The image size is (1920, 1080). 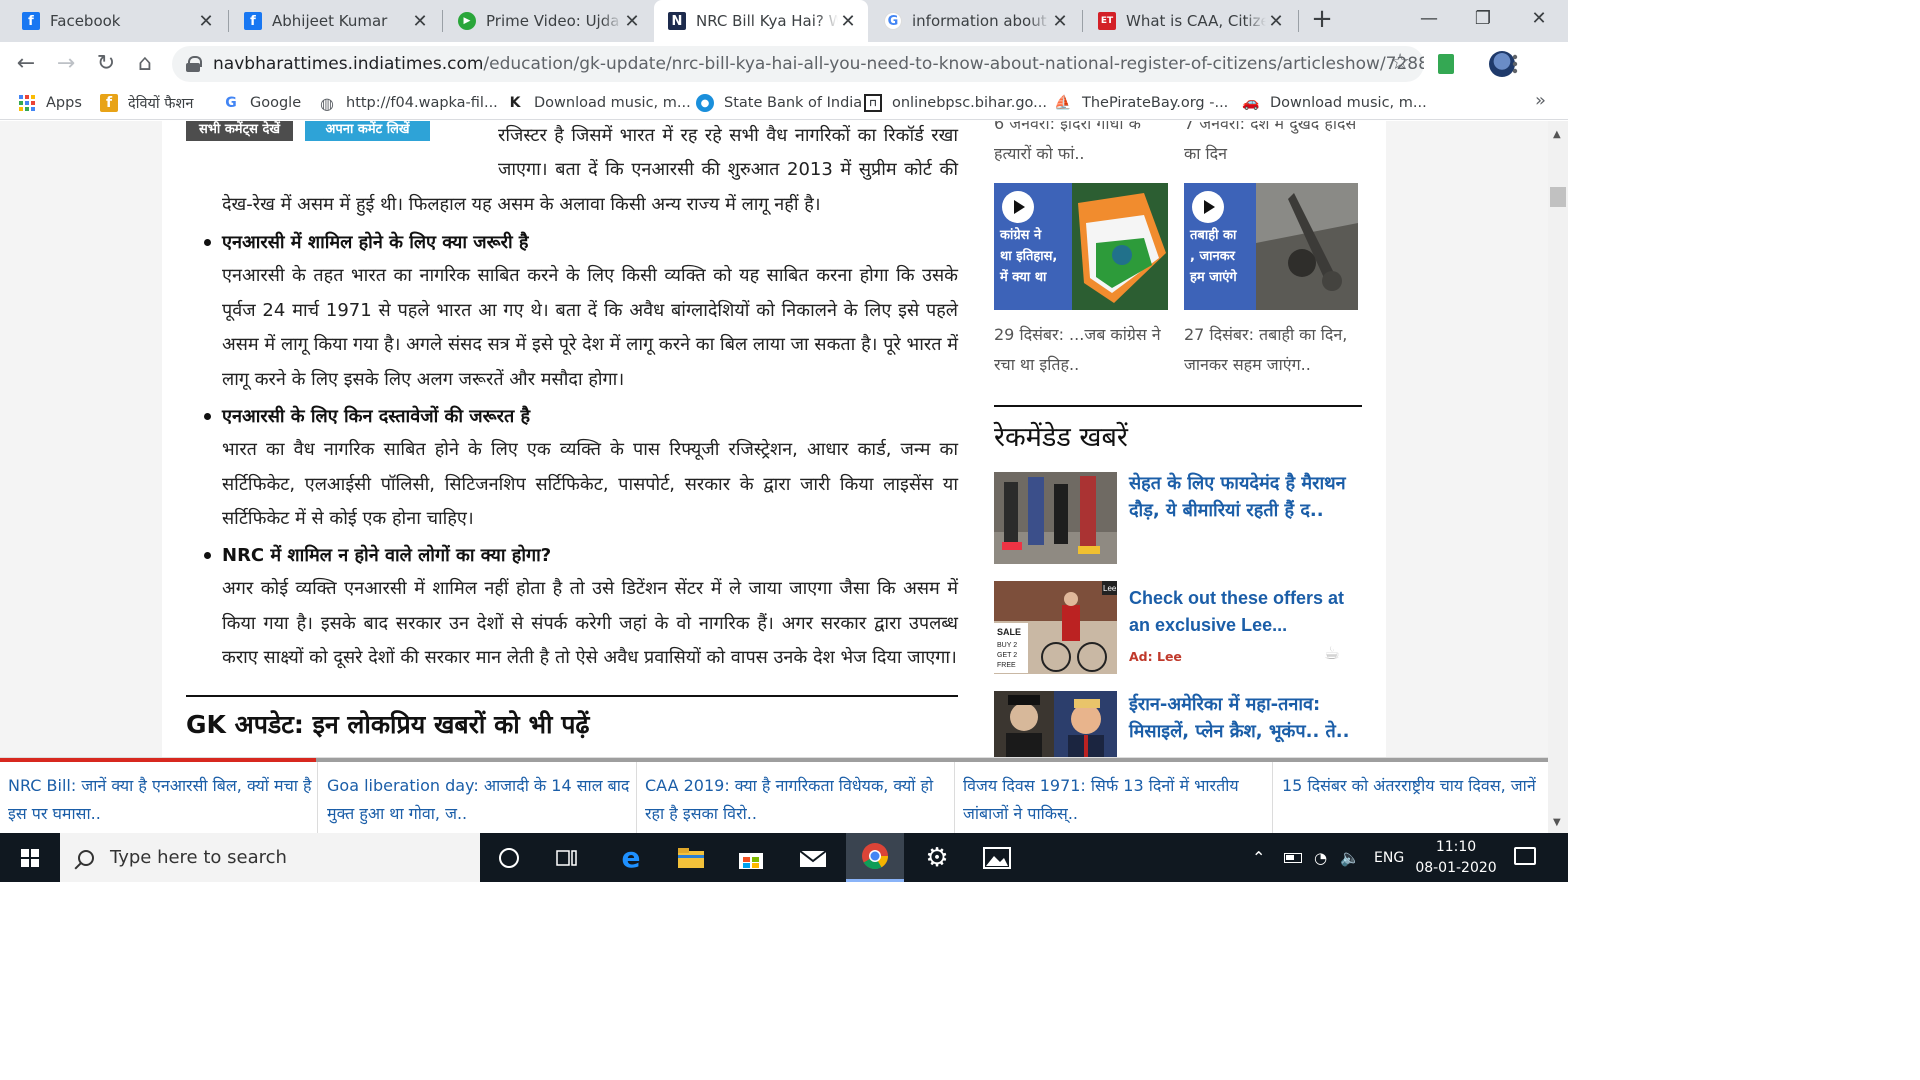 I want to click on video-thumb-text: तबाही का , जानकर हम जाएंगे, so click(x=1213, y=256).